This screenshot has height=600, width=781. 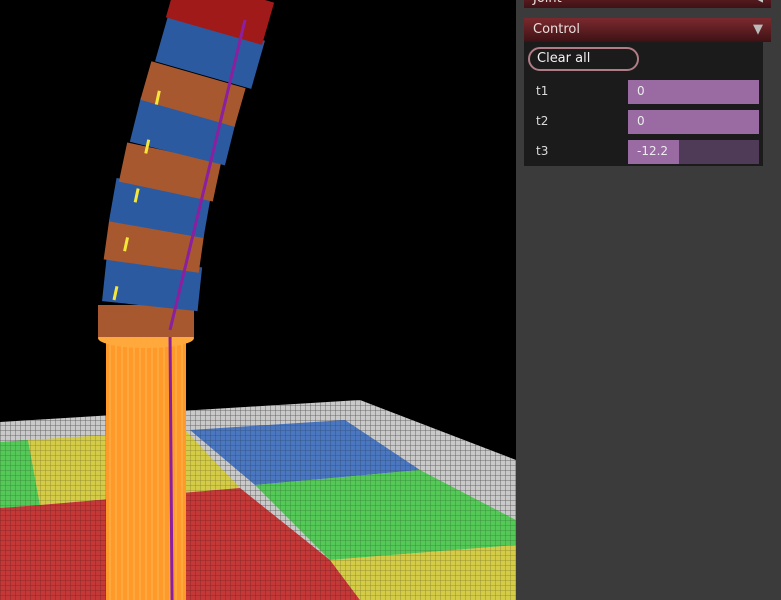 I want to click on slider-row-t2: t2 0, so click(x=643, y=121).